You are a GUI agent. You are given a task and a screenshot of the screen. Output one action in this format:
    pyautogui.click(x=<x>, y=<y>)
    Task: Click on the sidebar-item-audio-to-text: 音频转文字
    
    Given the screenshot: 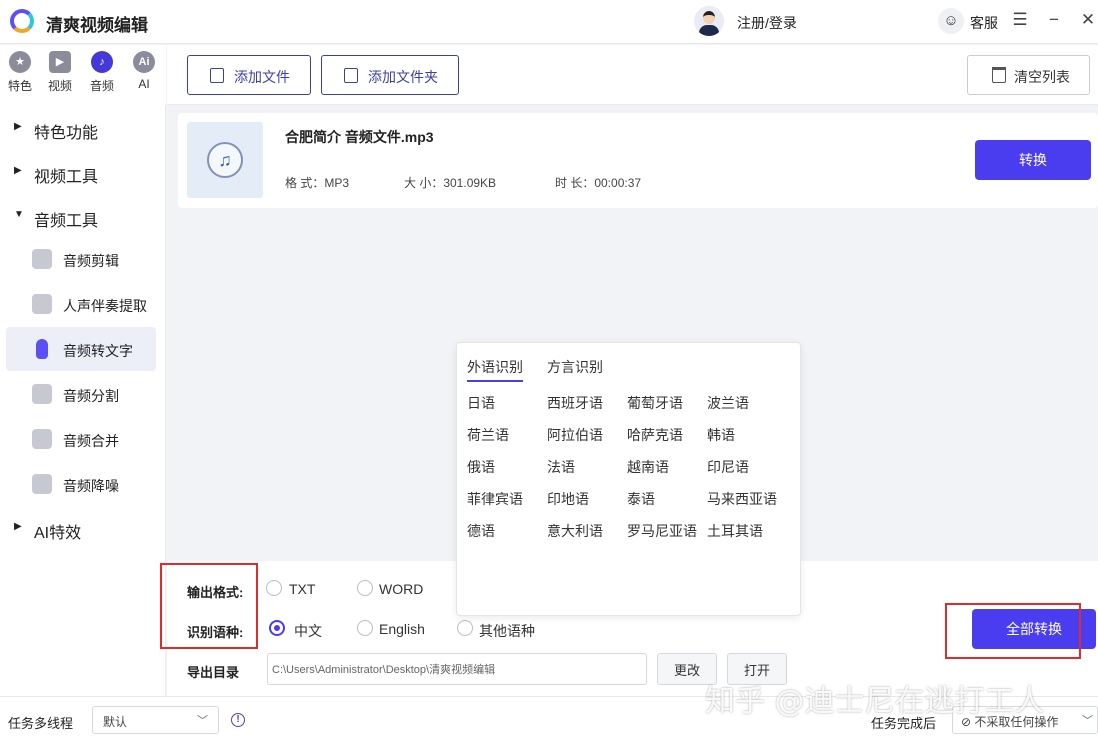 What is the action you would take?
    pyautogui.click(x=81, y=349)
    